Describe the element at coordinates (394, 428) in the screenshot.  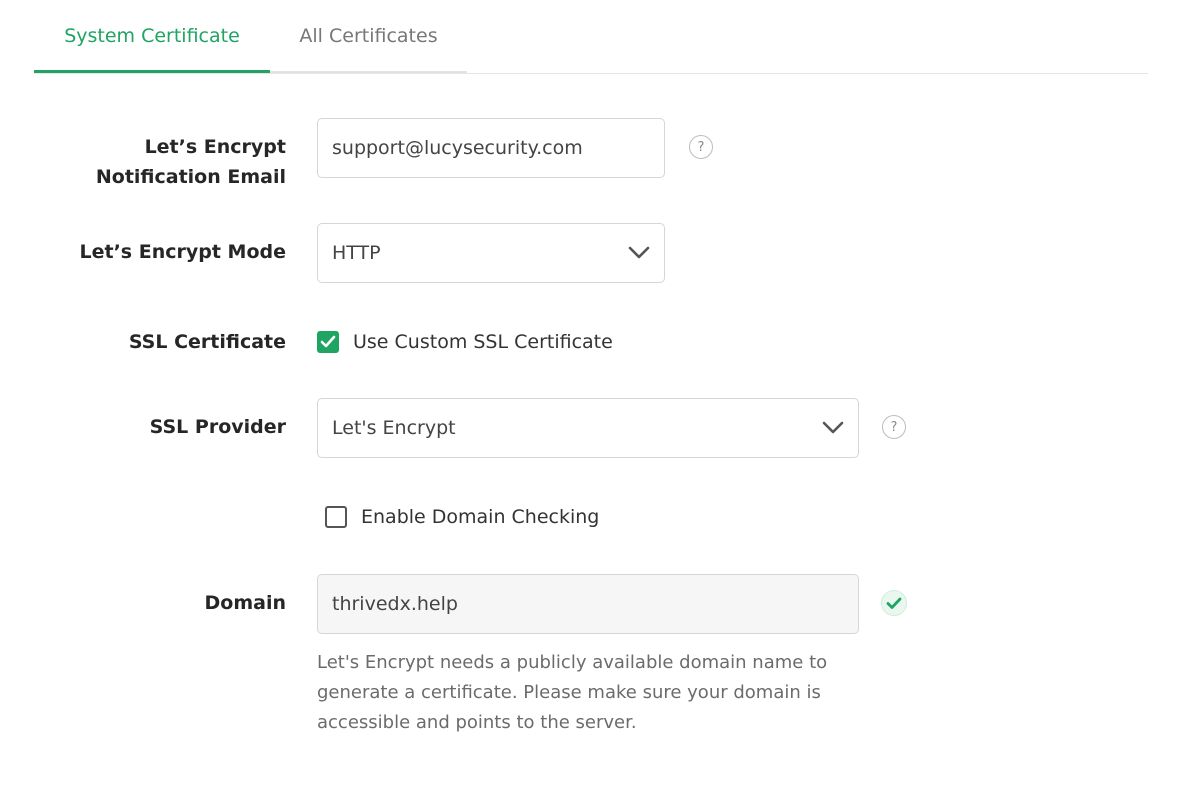
I see `ssl-provider-select-value: Let's Encrypt` at that location.